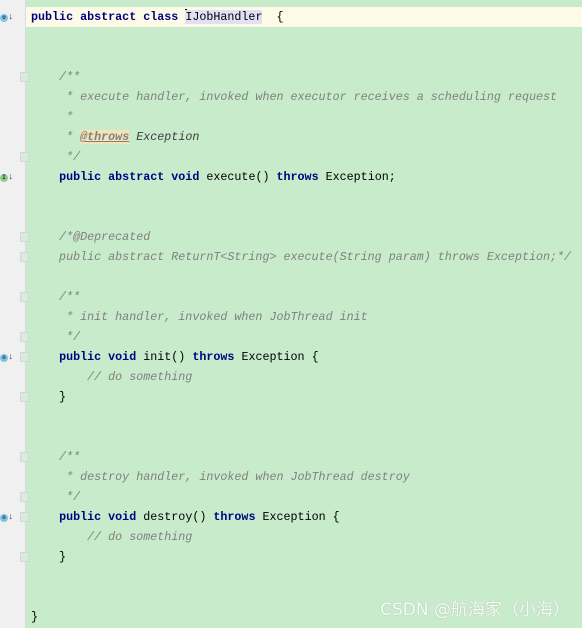  What do you see at coordinates (360, 177) in the screenshot?
I see `code-token: Exception;` at bounding box center [360, 177].